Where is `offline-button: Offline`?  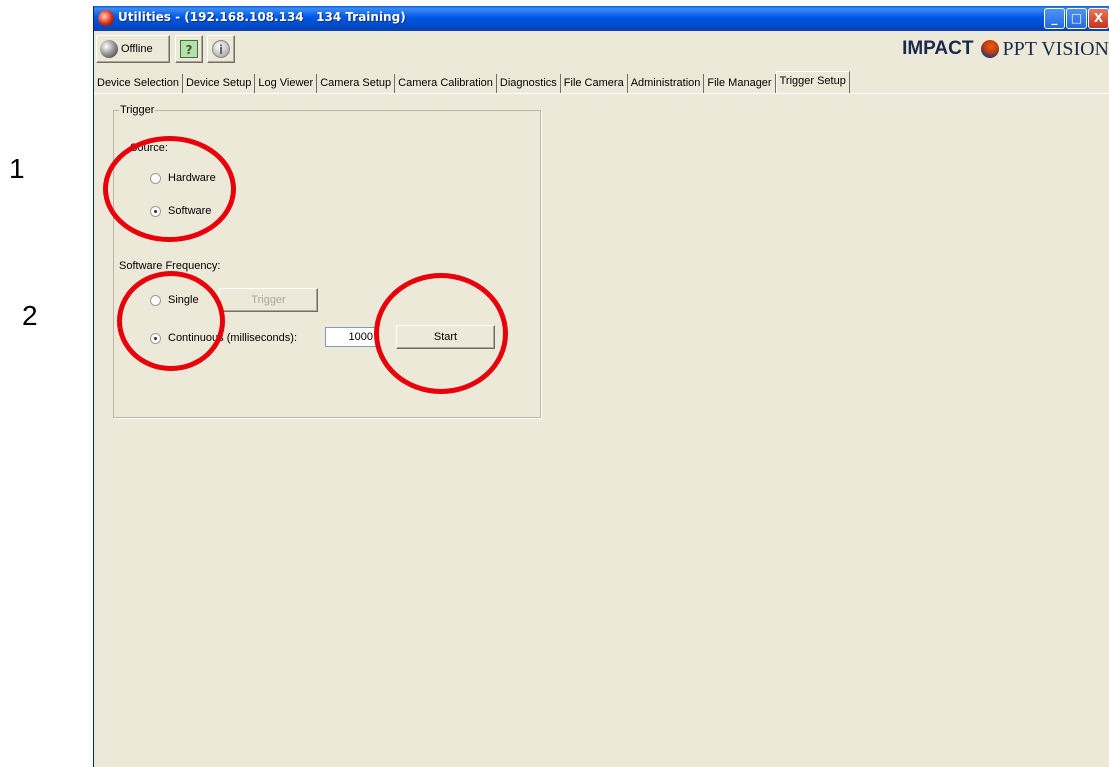
offline-button: Offline is located at coordinates (133, 49).